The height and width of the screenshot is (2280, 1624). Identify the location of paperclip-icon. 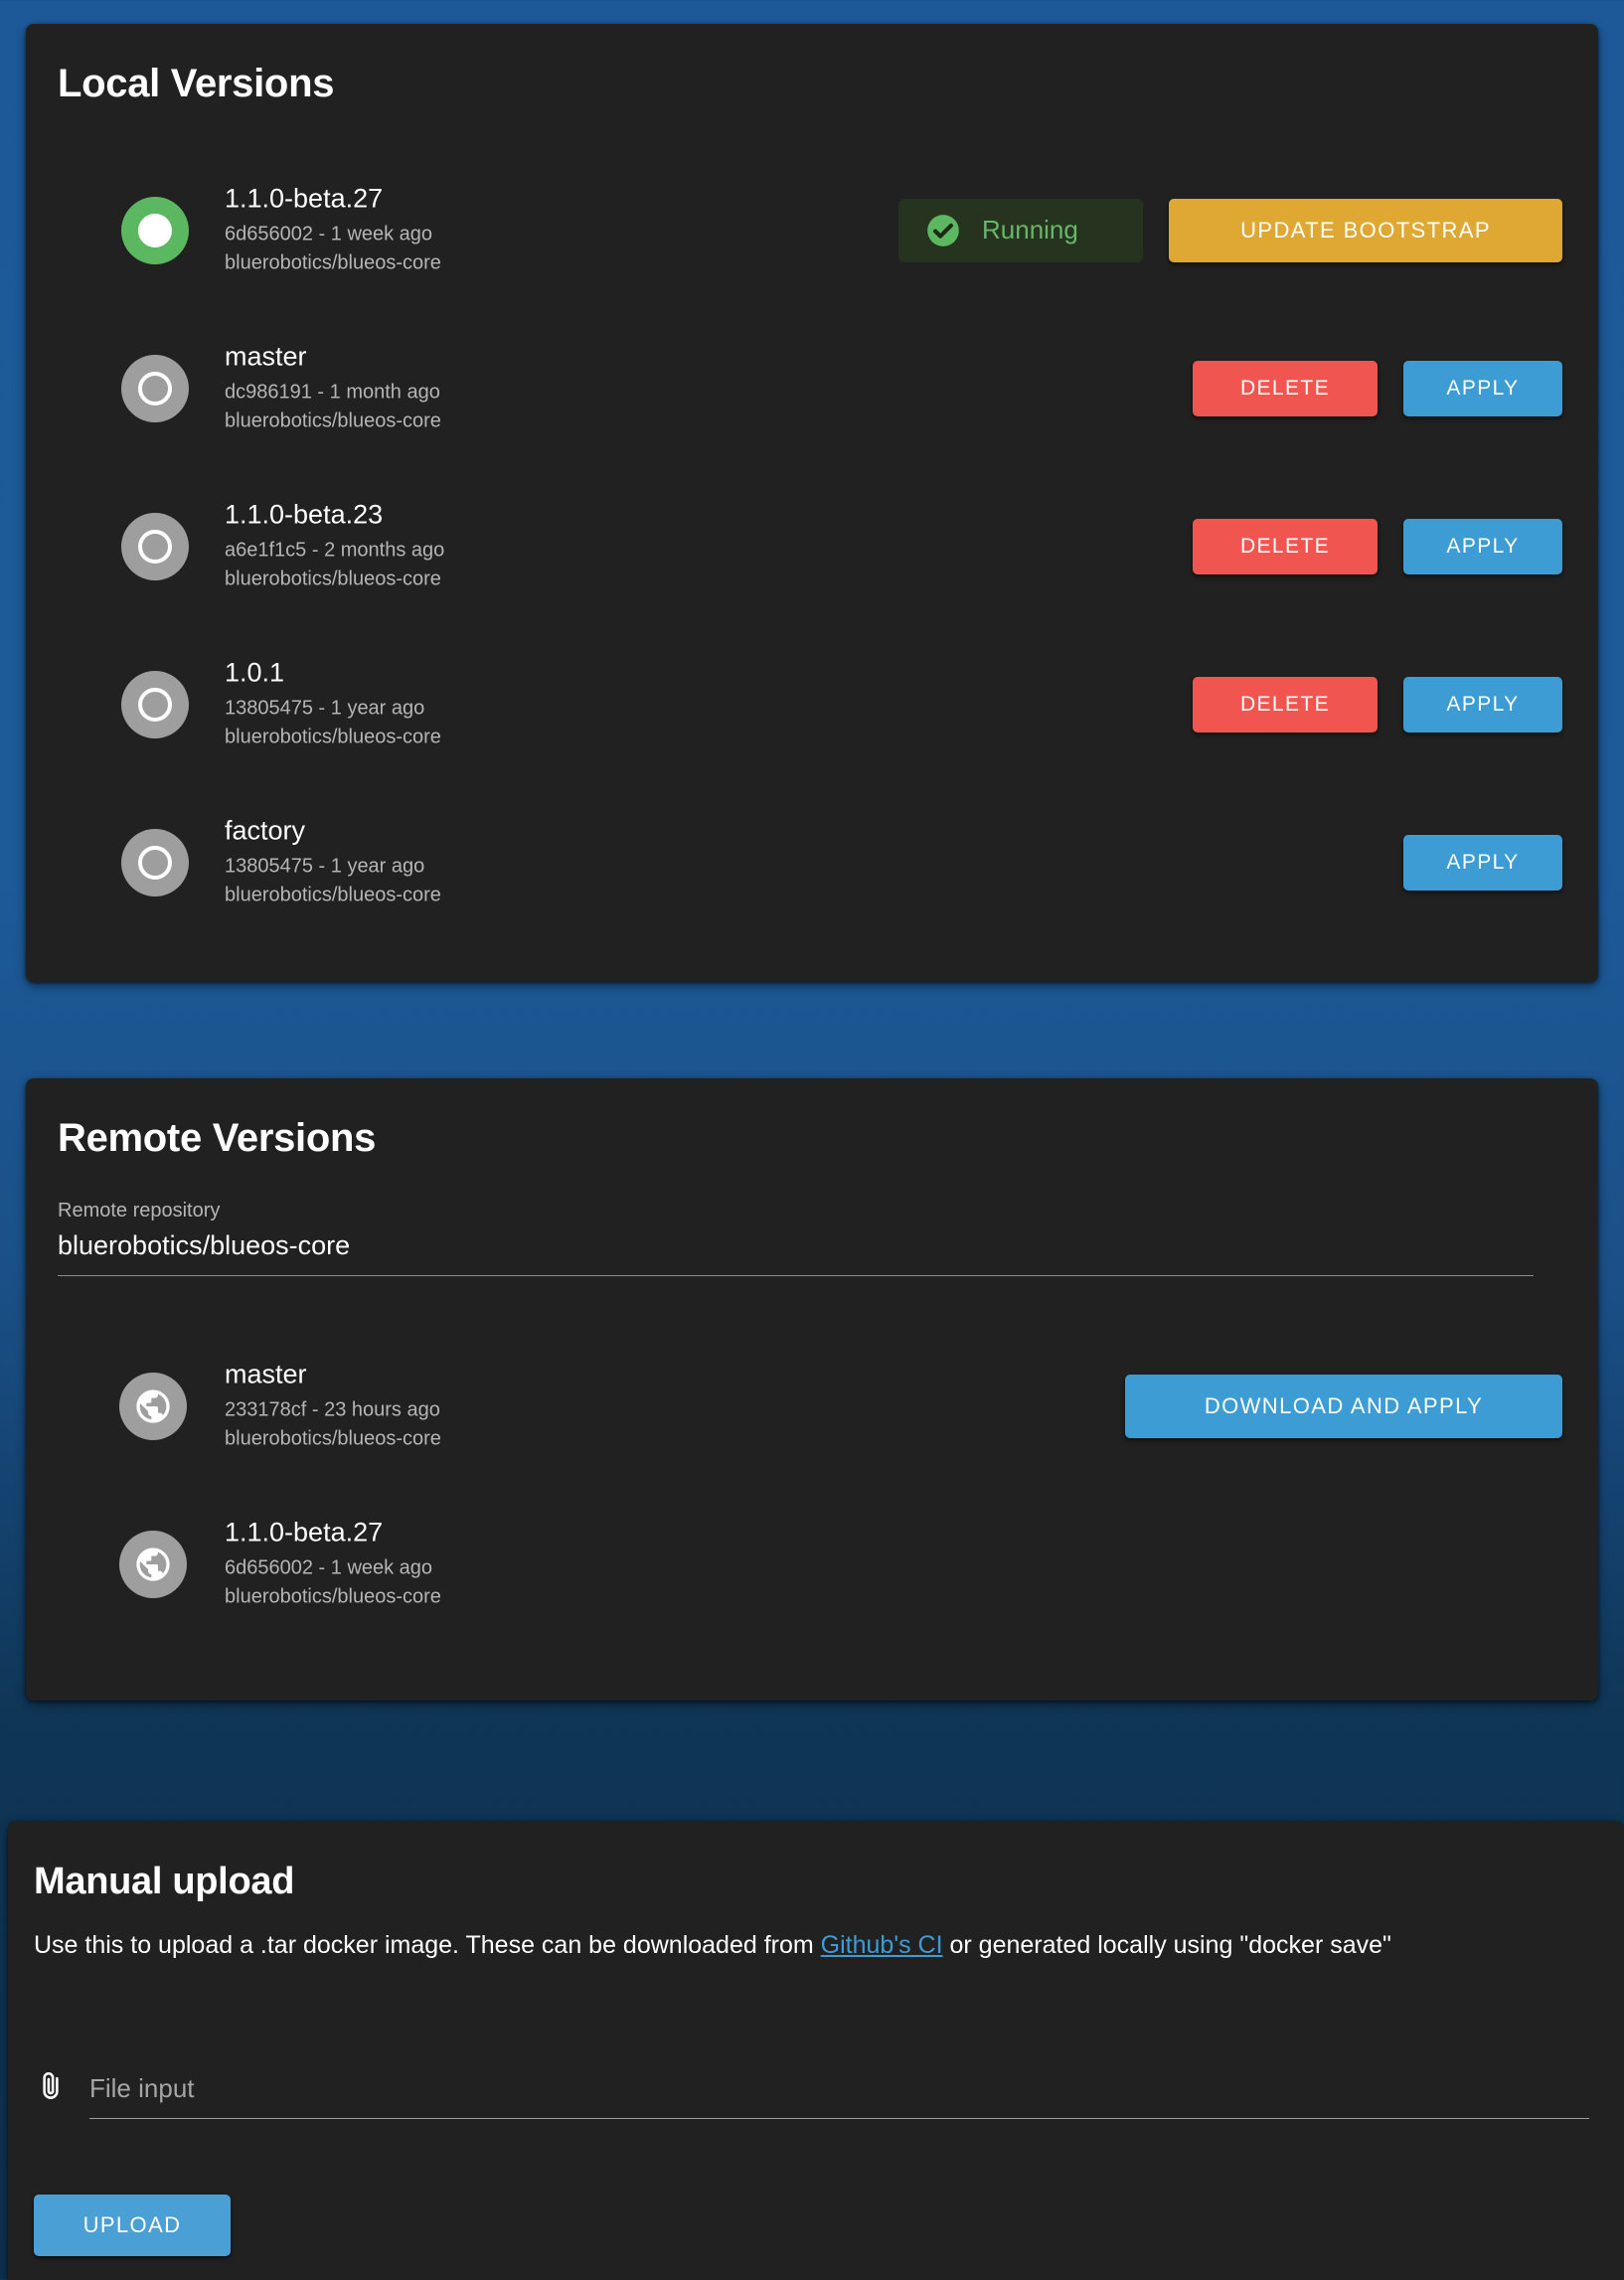
(51, 2085).